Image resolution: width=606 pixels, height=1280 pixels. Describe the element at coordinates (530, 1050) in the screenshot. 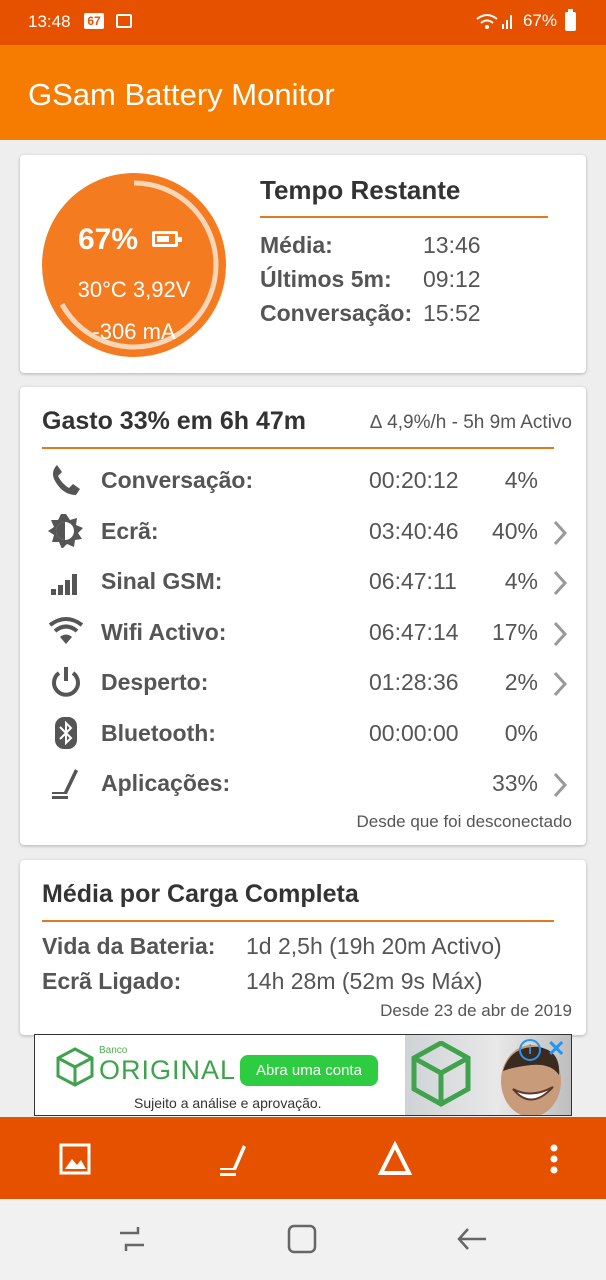

I see `ad-info-icon: i` at that location.